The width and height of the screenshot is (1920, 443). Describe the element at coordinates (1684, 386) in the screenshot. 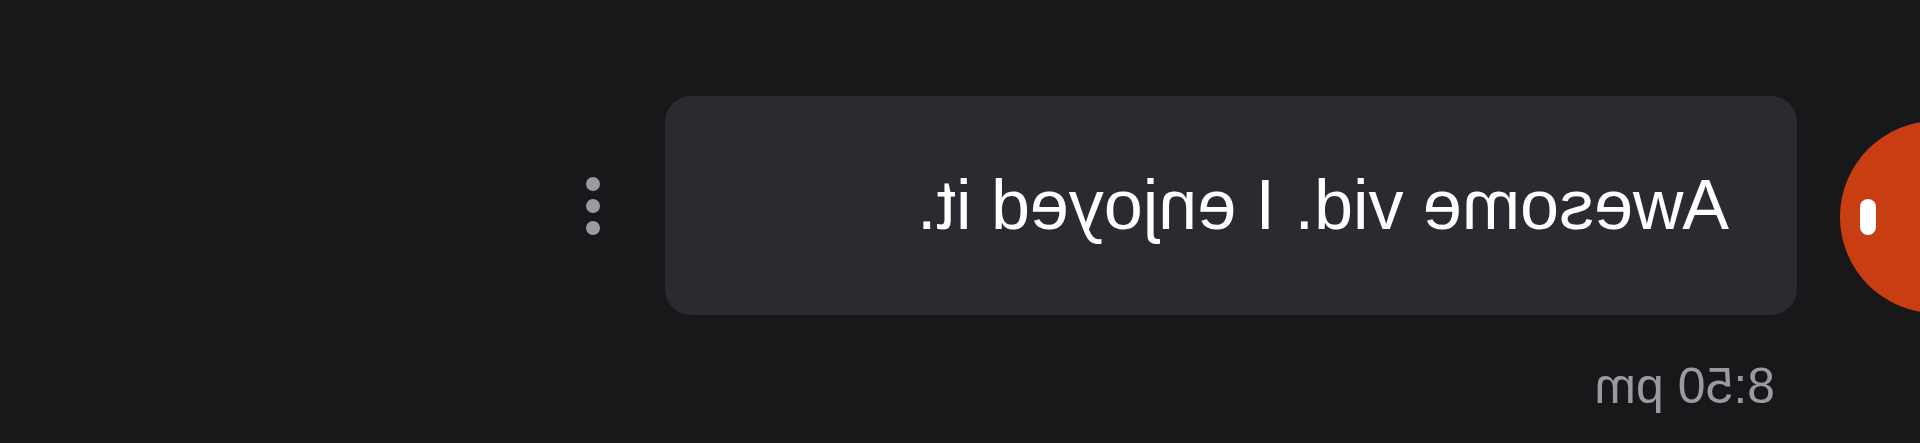

I see `timestamp: 8:50 pm` at that location.